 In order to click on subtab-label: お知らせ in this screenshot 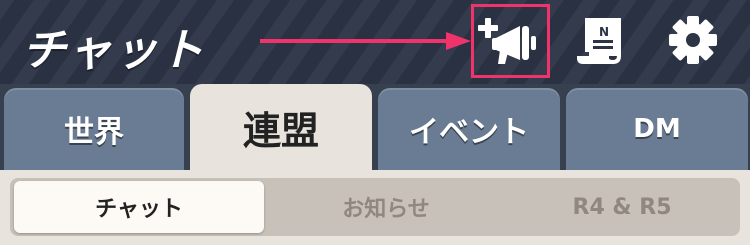, I will do `click(386, 209)`.